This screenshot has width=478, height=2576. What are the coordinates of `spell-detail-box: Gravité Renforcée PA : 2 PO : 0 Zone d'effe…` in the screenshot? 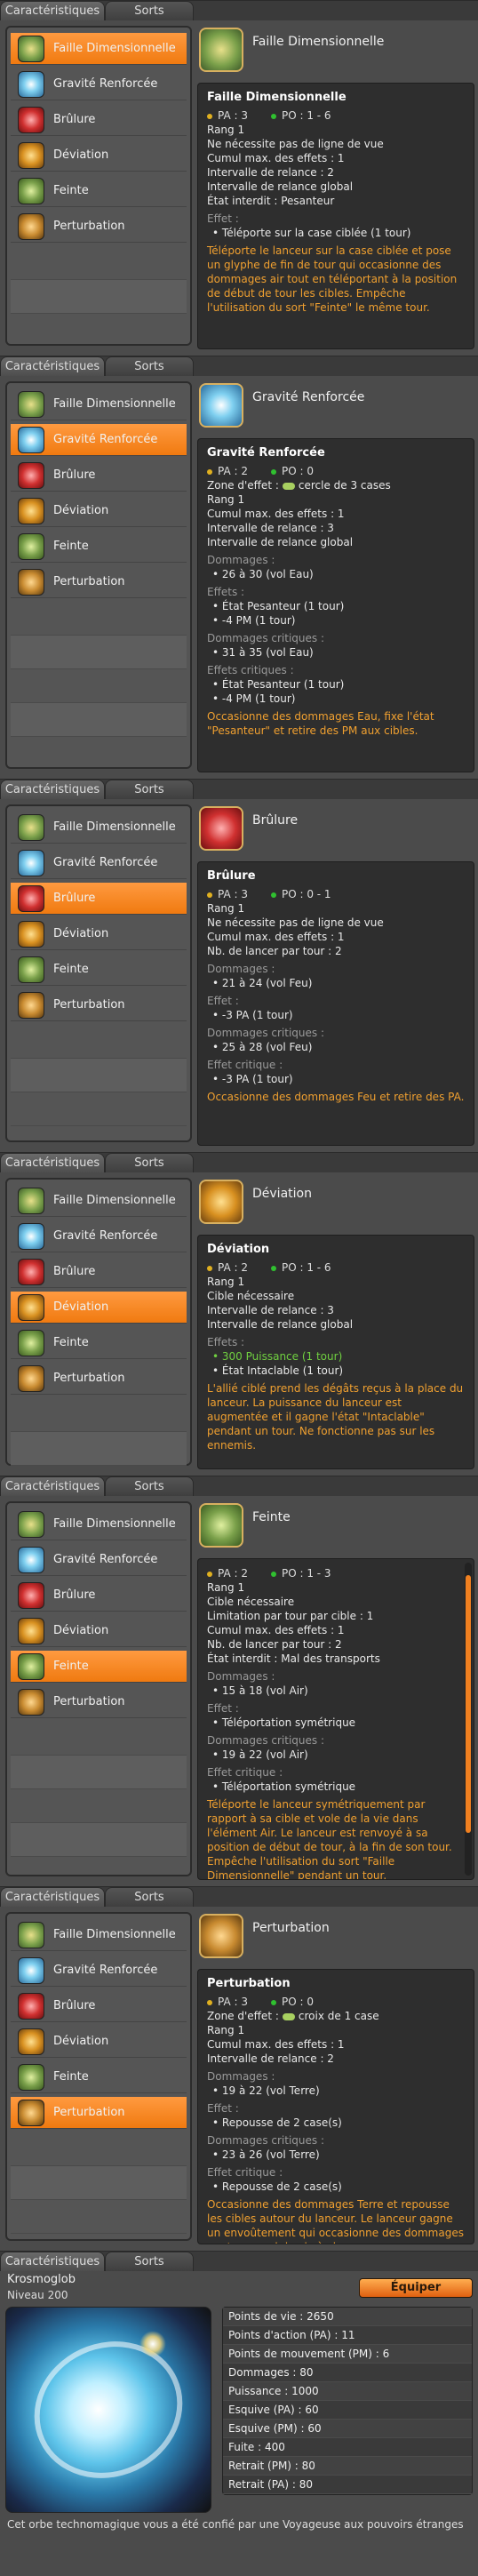 It's located at (335, 605).